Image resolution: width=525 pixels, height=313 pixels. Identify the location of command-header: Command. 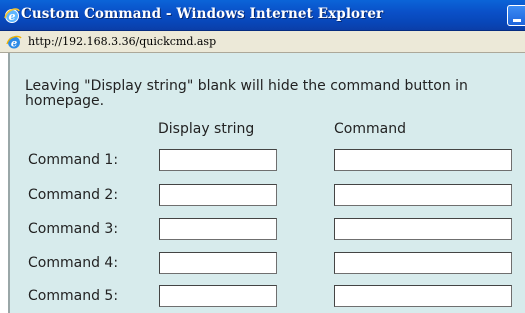
(370, 129).